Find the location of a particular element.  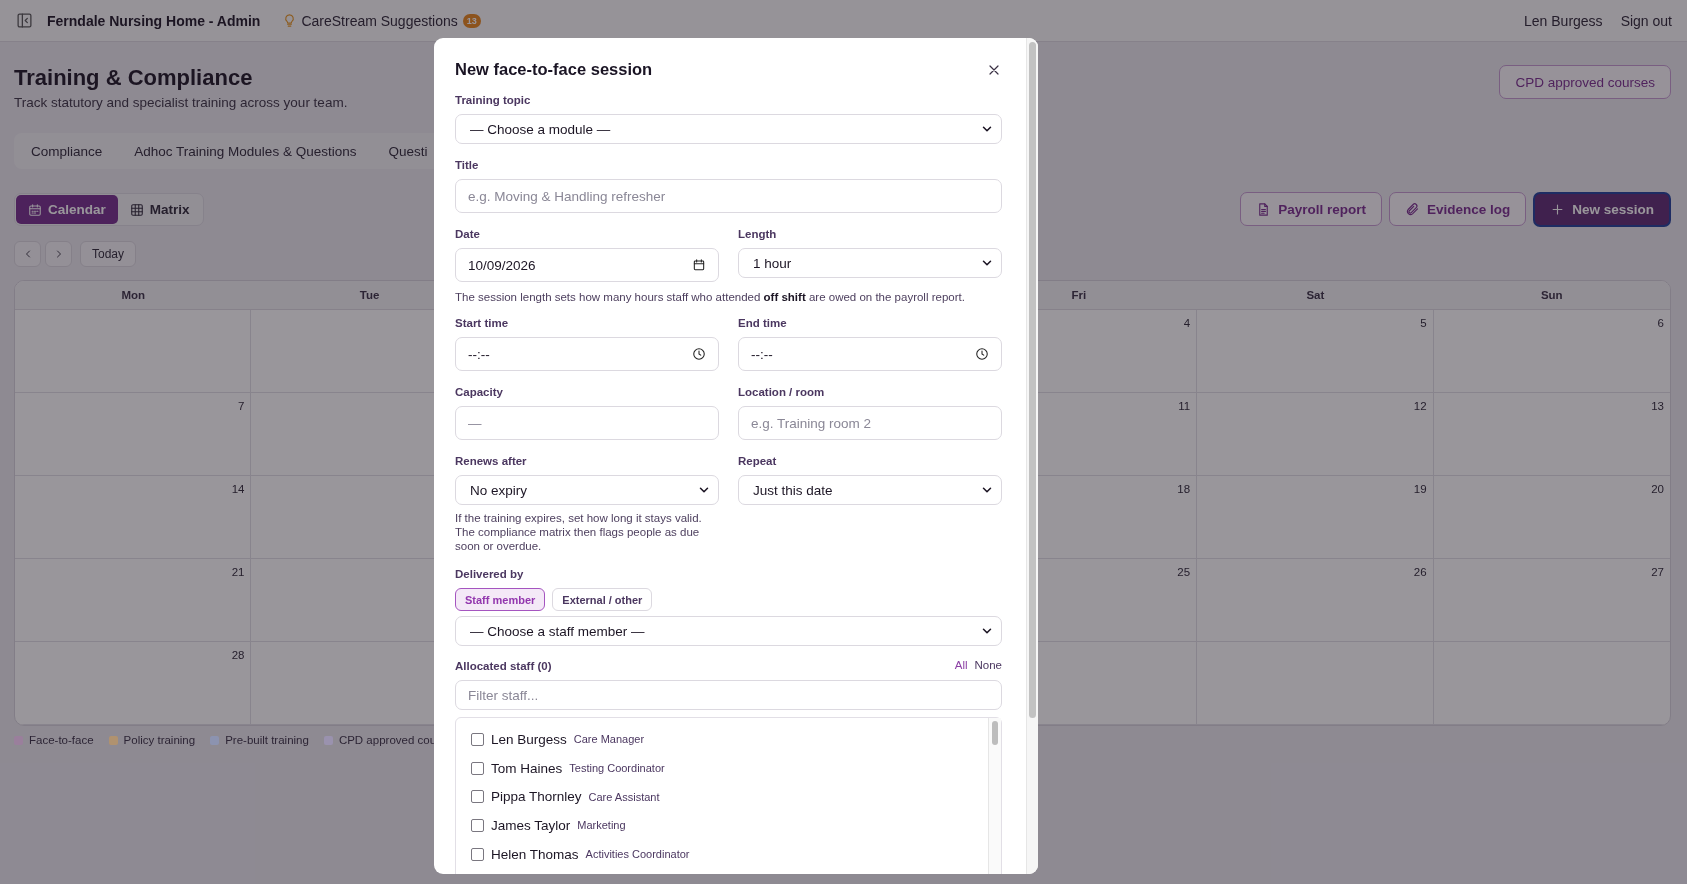

dialog-title: New face-to-face session is located at coordinates (554, 69).